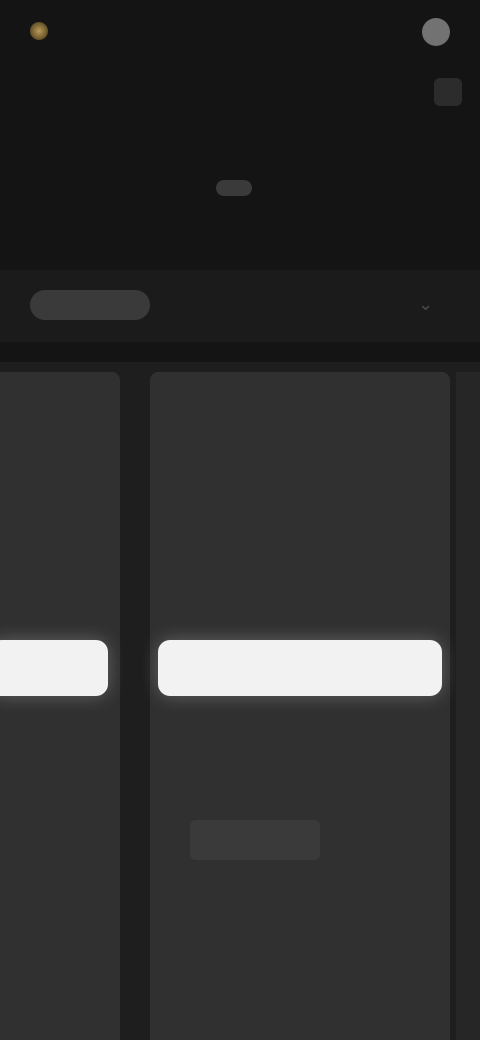 The image size is (480, 1040). I want to click on top-bar, so click(240, 32).